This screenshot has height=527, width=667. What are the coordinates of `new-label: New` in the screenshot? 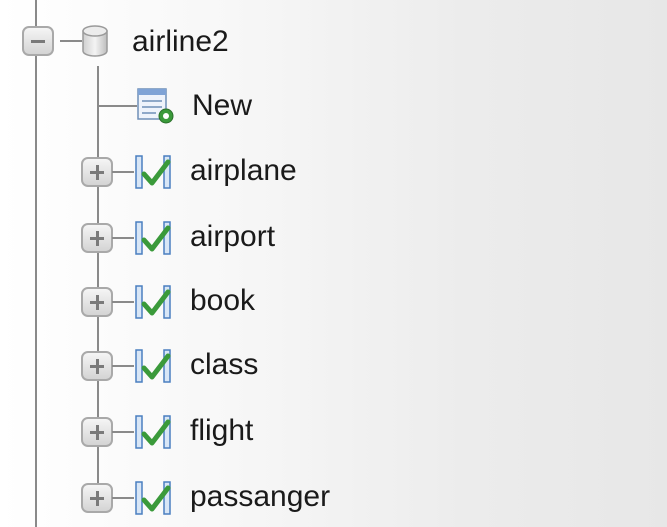 It's located at (222, 106).